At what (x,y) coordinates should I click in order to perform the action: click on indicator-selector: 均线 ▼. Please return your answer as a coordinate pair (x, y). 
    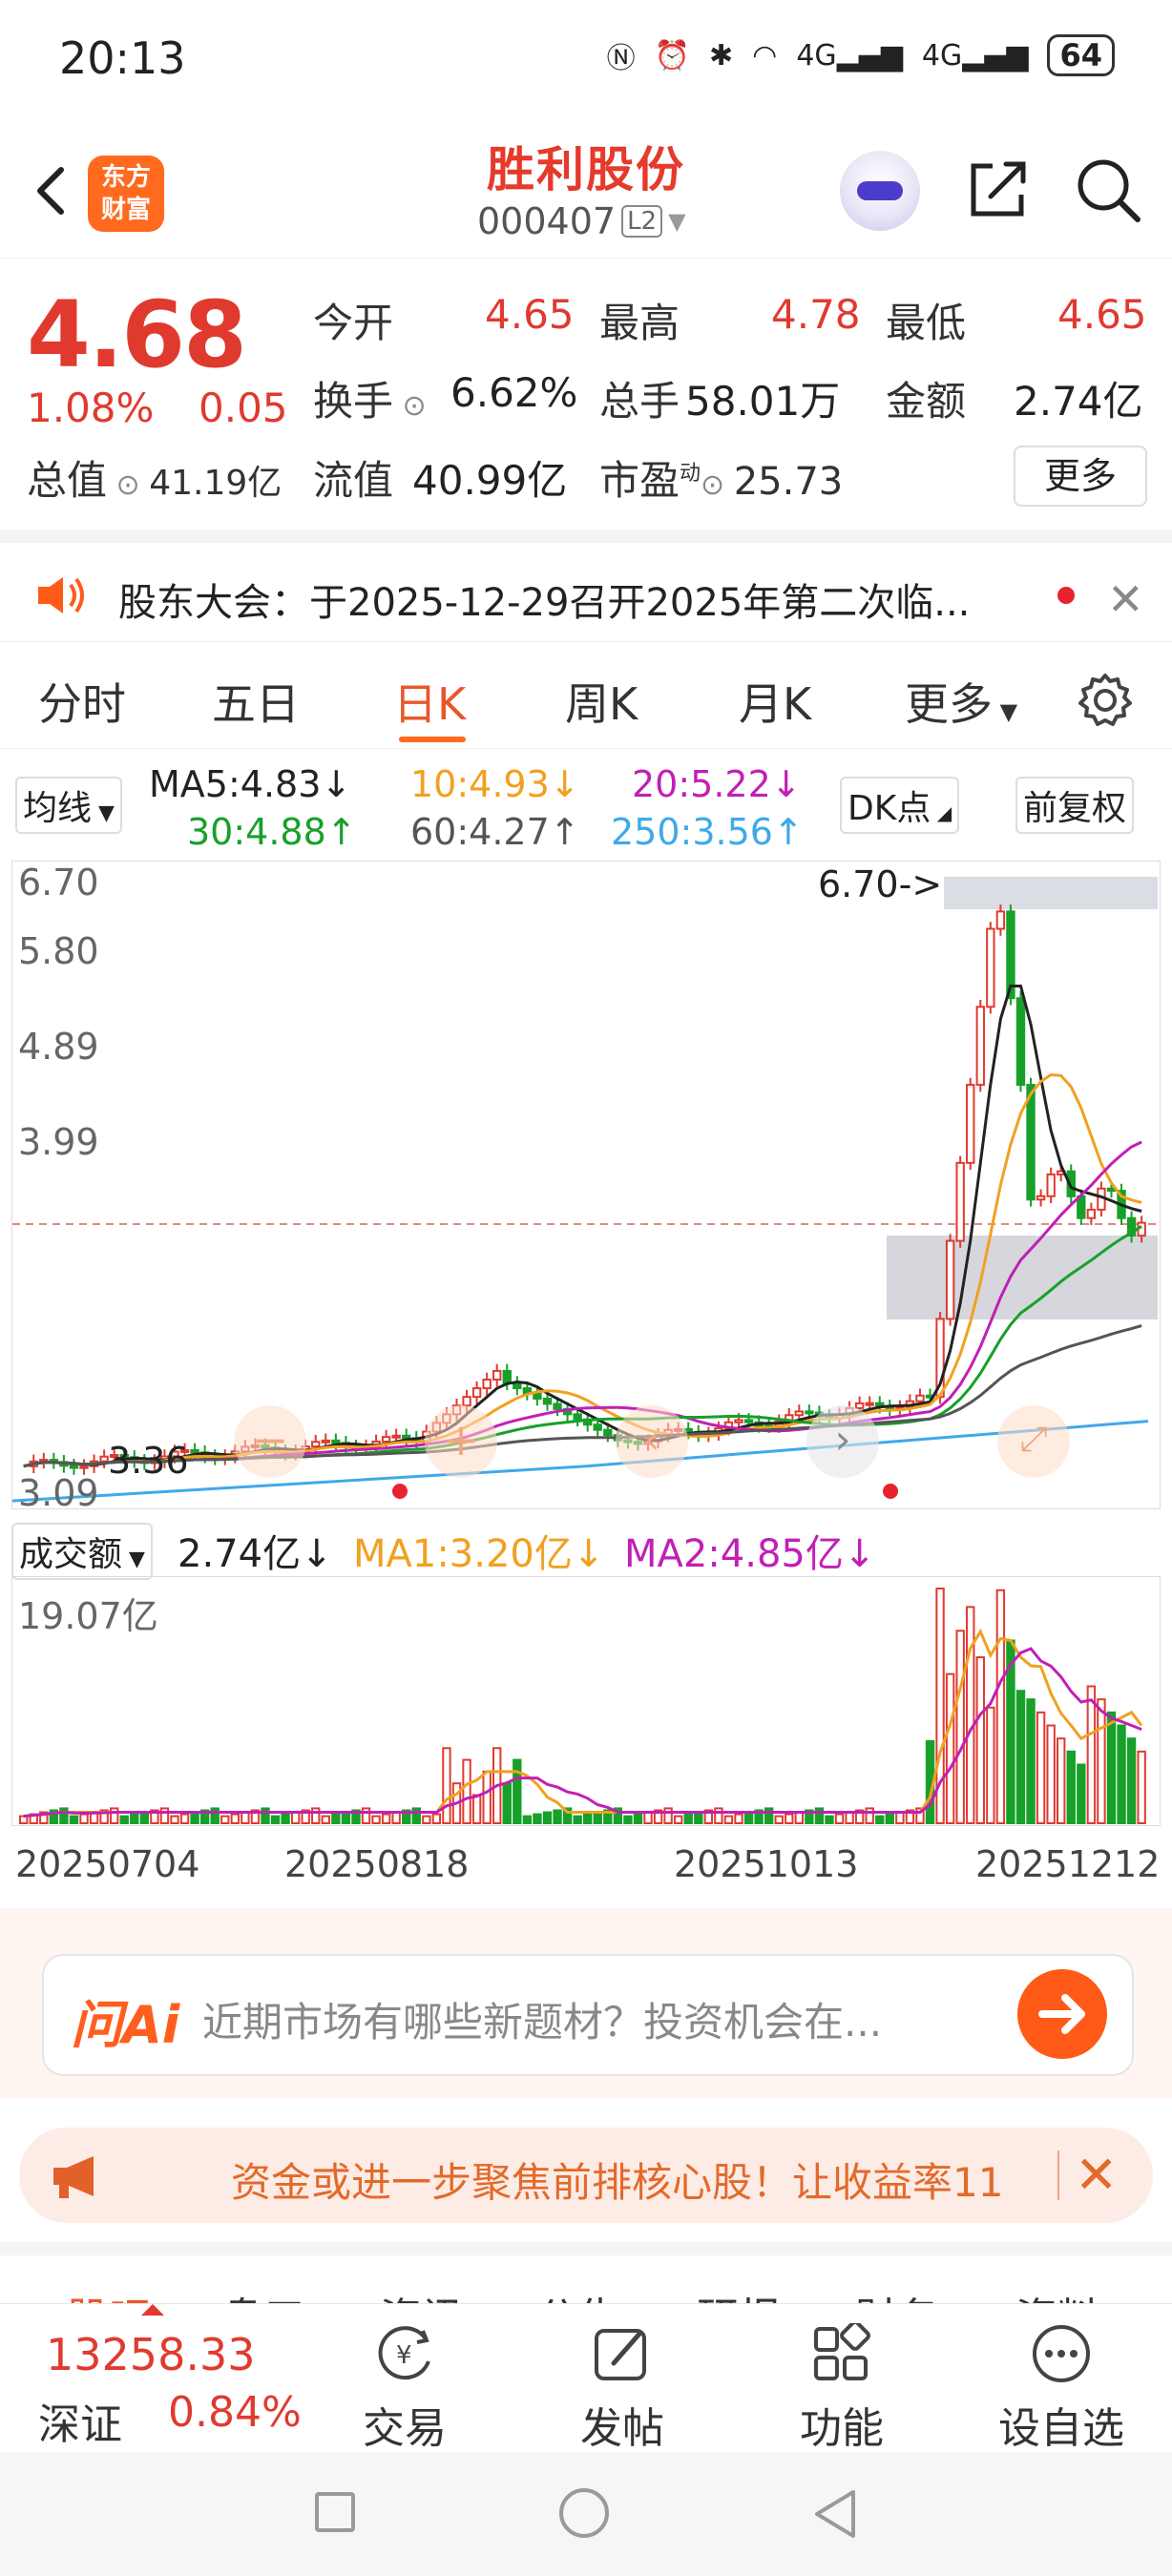
    Looking at the image, I should click on (68, 805).